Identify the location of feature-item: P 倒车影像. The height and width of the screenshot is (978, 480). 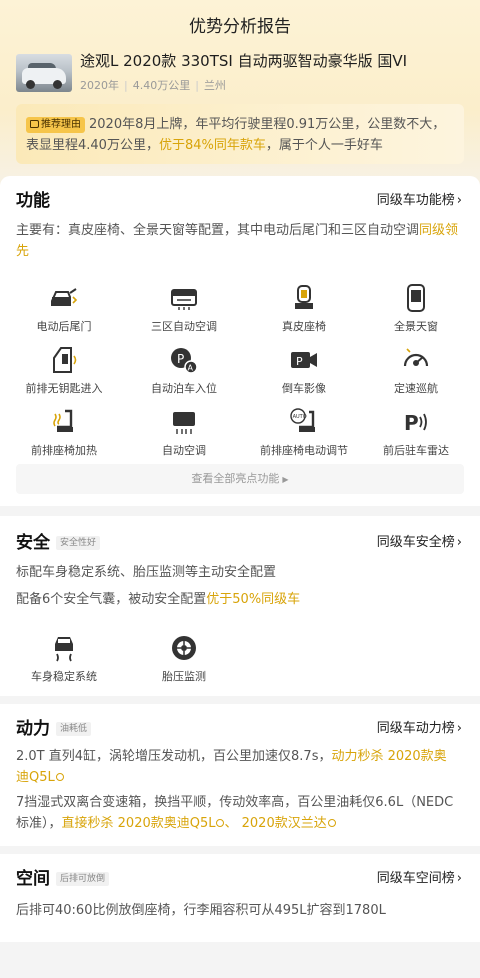
(304, 371).